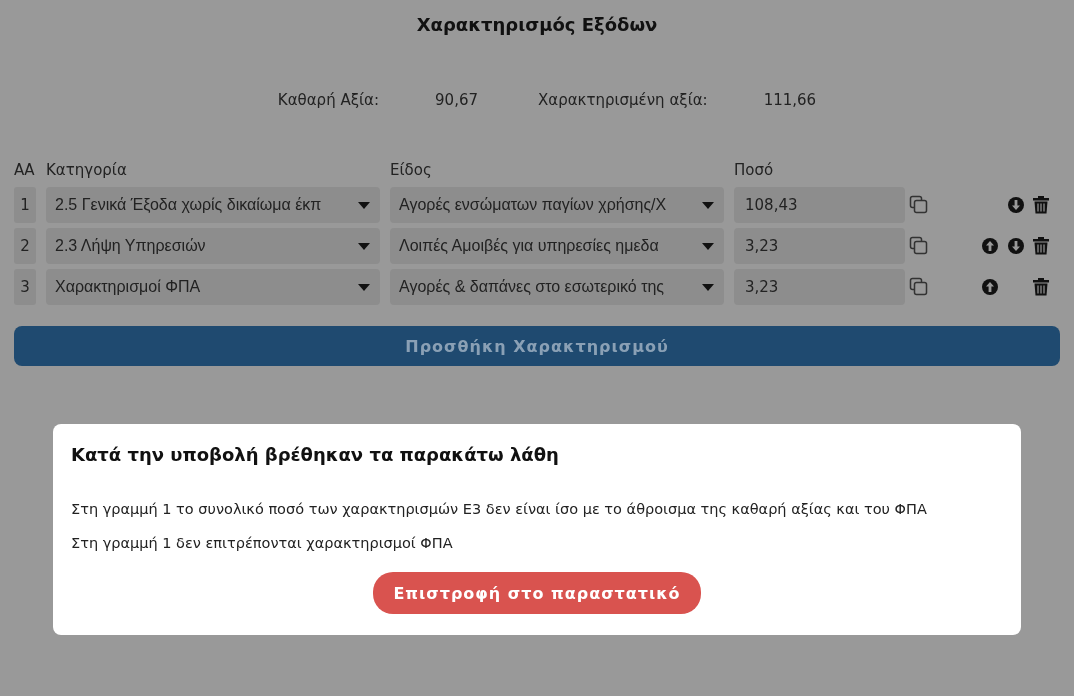 The image size is (1074, 696). What do you see at coordinates (557, 246) in the screenshot?
I see `type-select: Λοιπές Αμοιβές για υπηρεσίες ημεδα` at bounding box center [557, 246].